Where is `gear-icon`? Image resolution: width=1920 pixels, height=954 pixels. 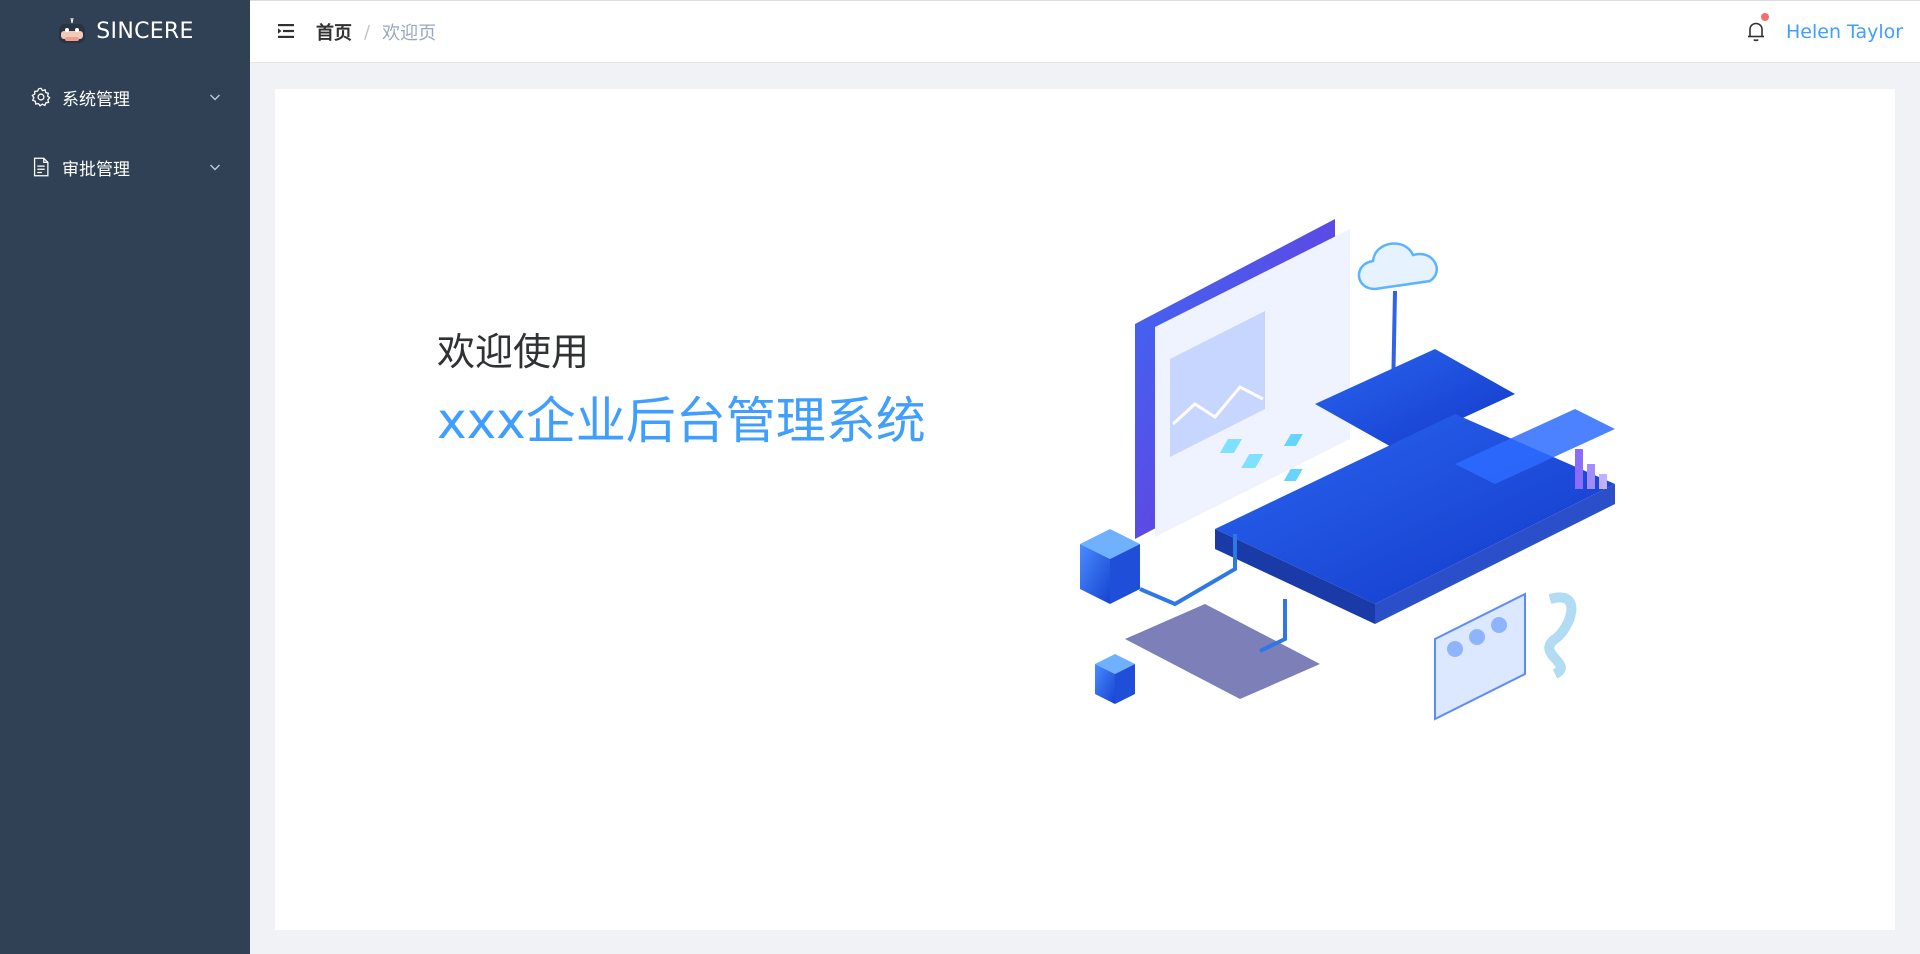 gear-icon is located at coordinates (41, 97).